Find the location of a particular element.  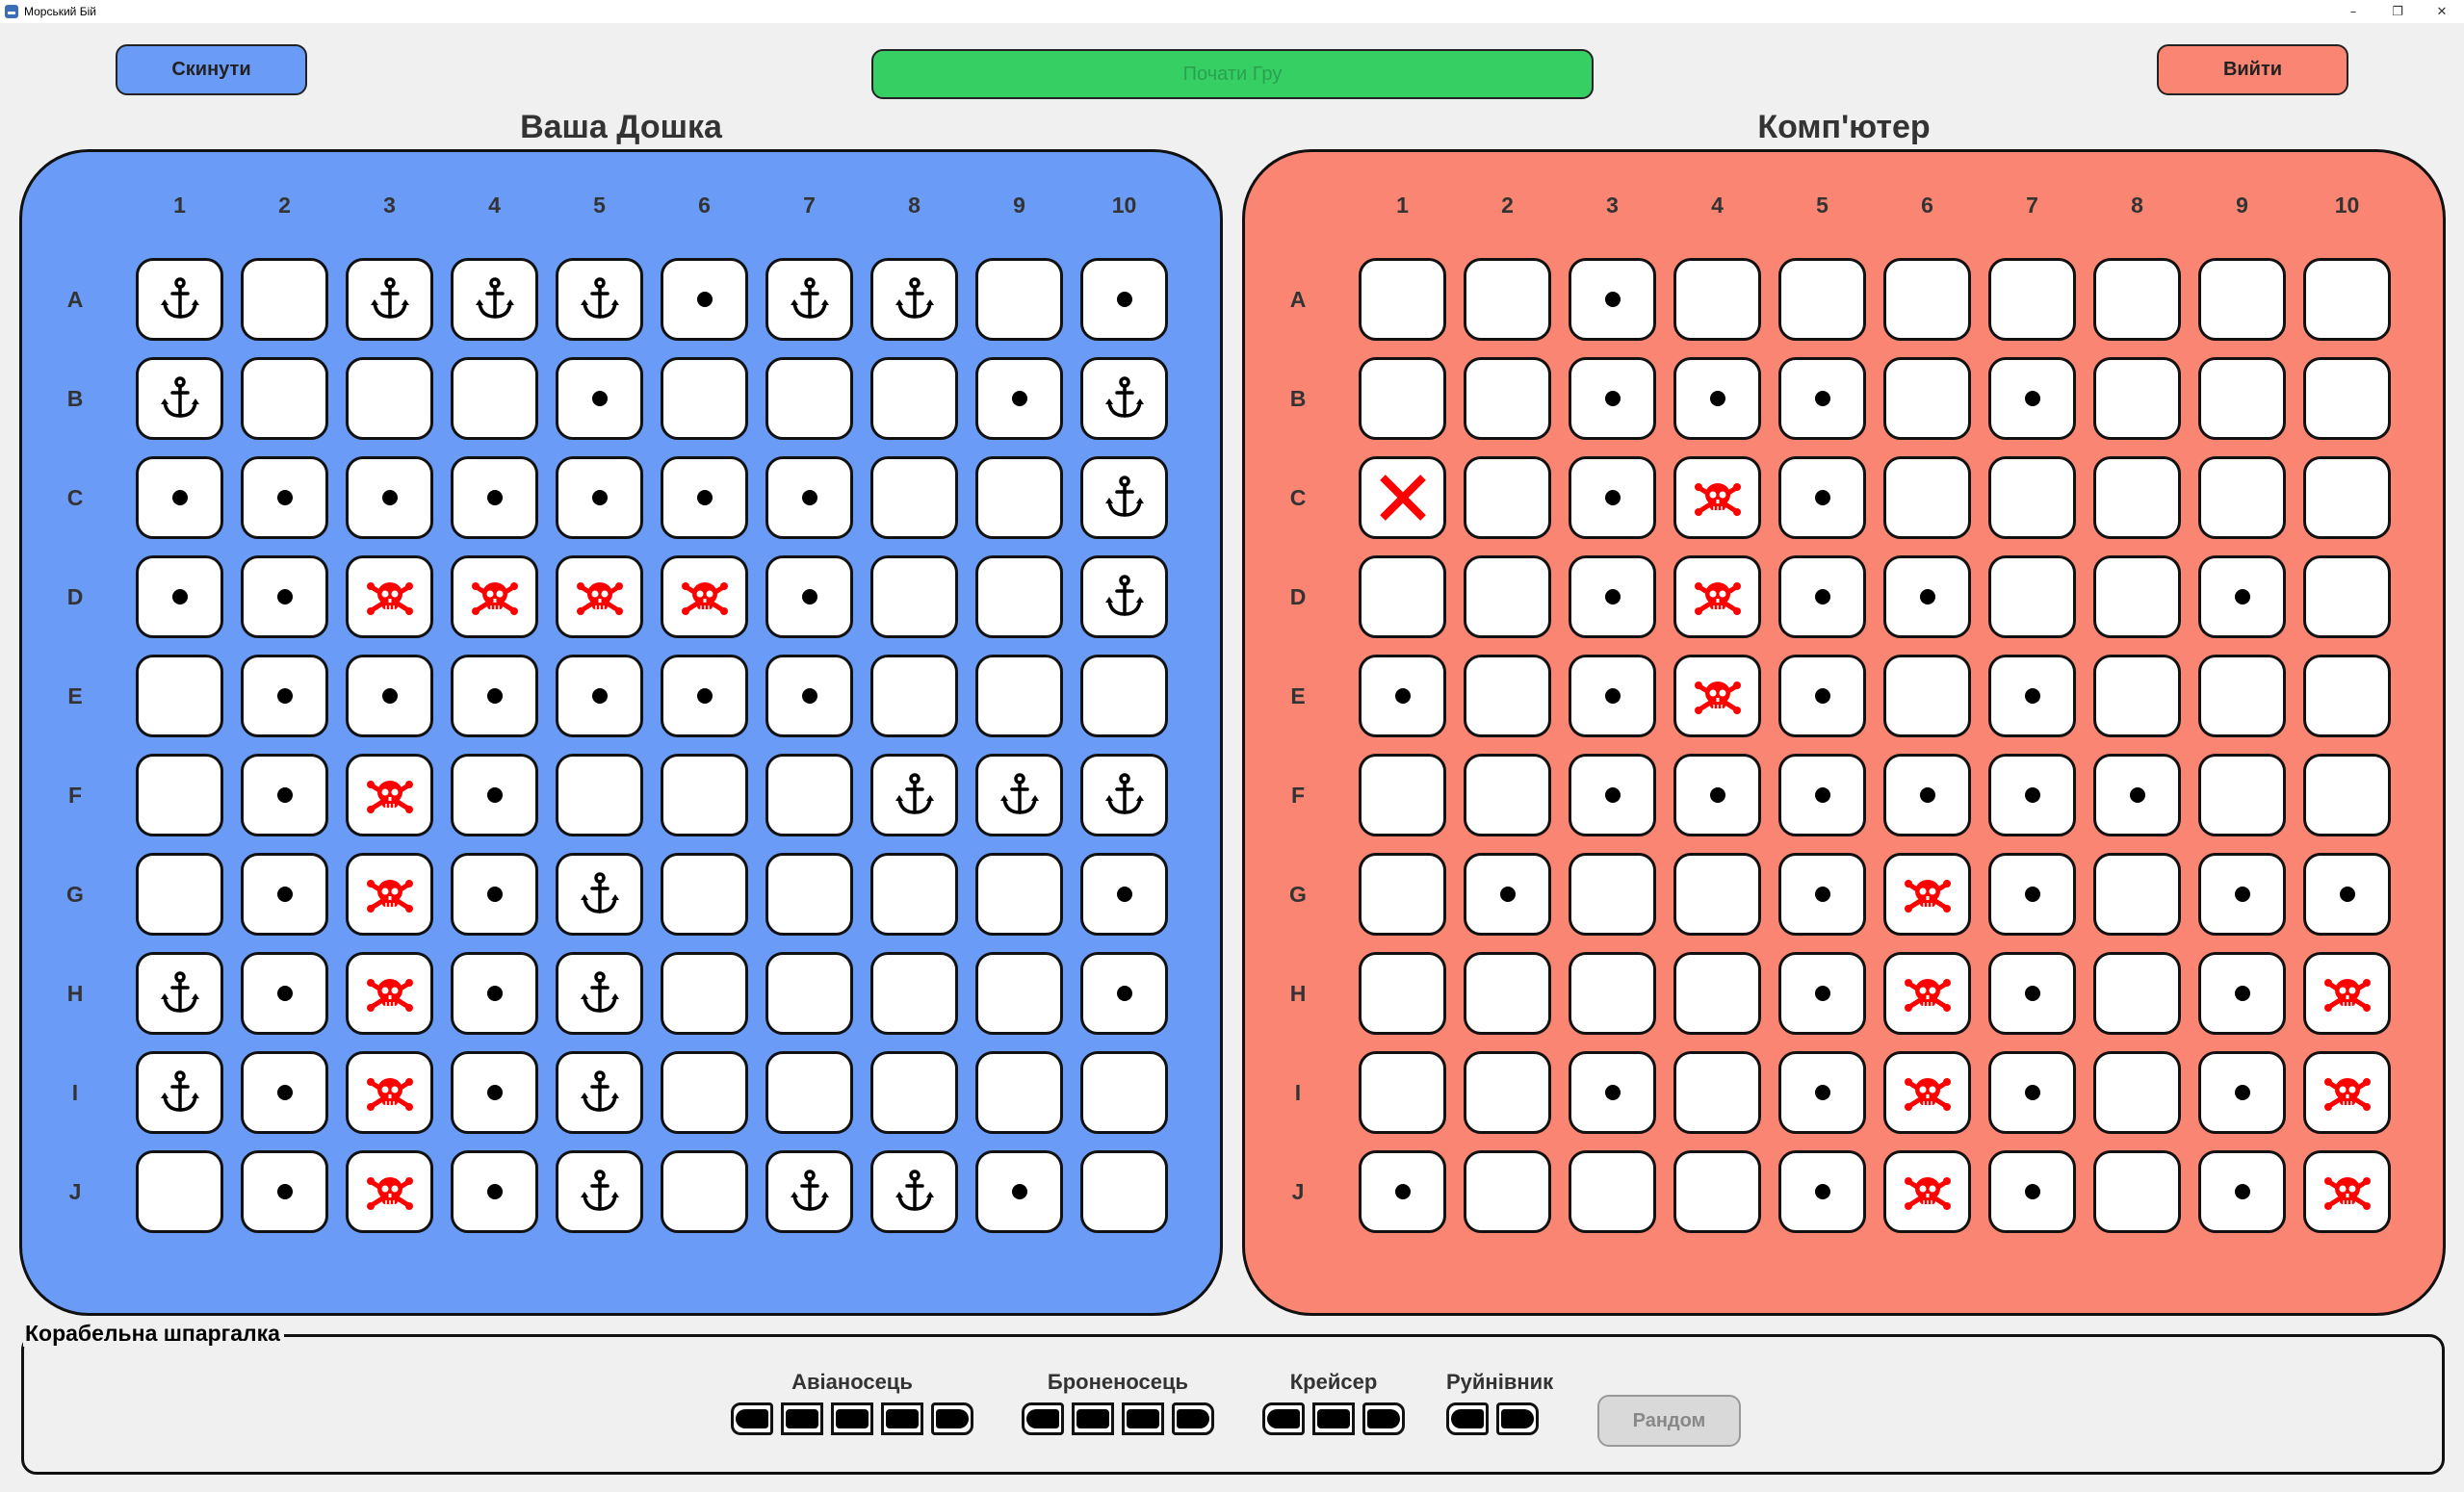

ship-segments is located at coordinates (1492, 1418).